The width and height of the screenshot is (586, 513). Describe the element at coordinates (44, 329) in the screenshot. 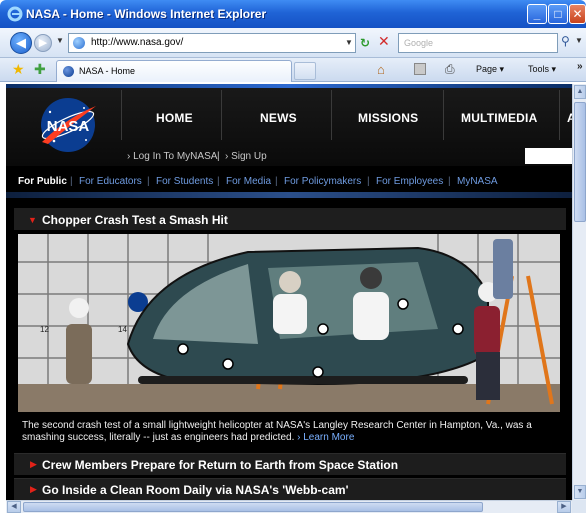

I see `board-number-12: 12` at that location.